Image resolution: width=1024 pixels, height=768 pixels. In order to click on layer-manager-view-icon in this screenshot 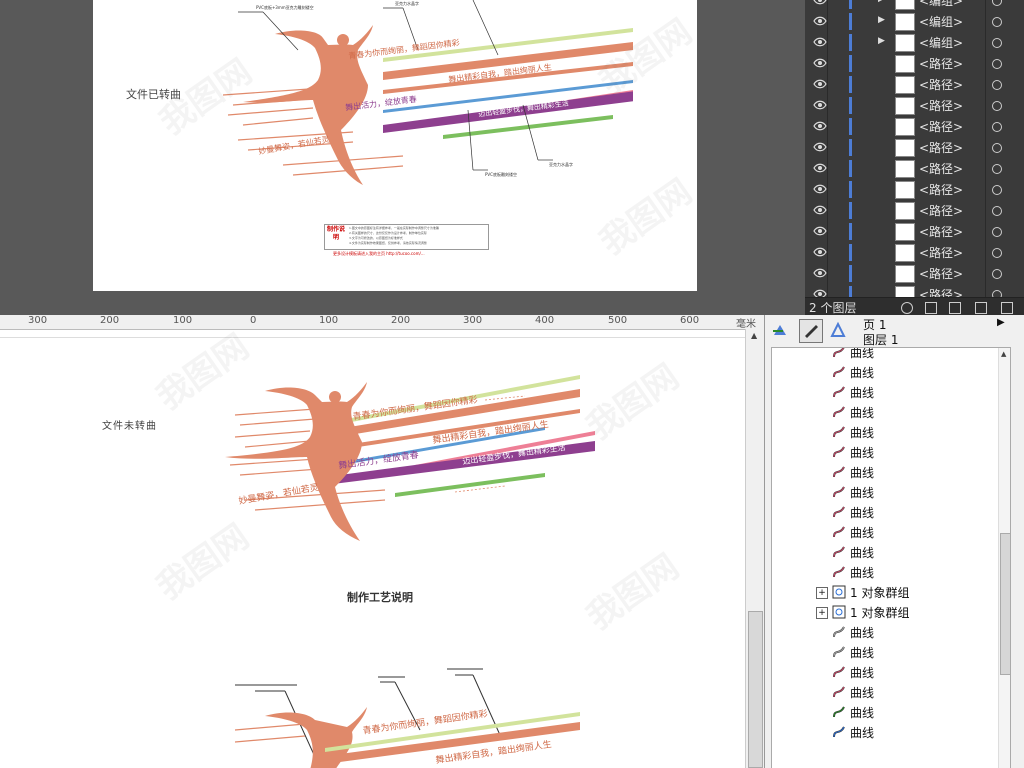, I will do `click(838, 330)`.